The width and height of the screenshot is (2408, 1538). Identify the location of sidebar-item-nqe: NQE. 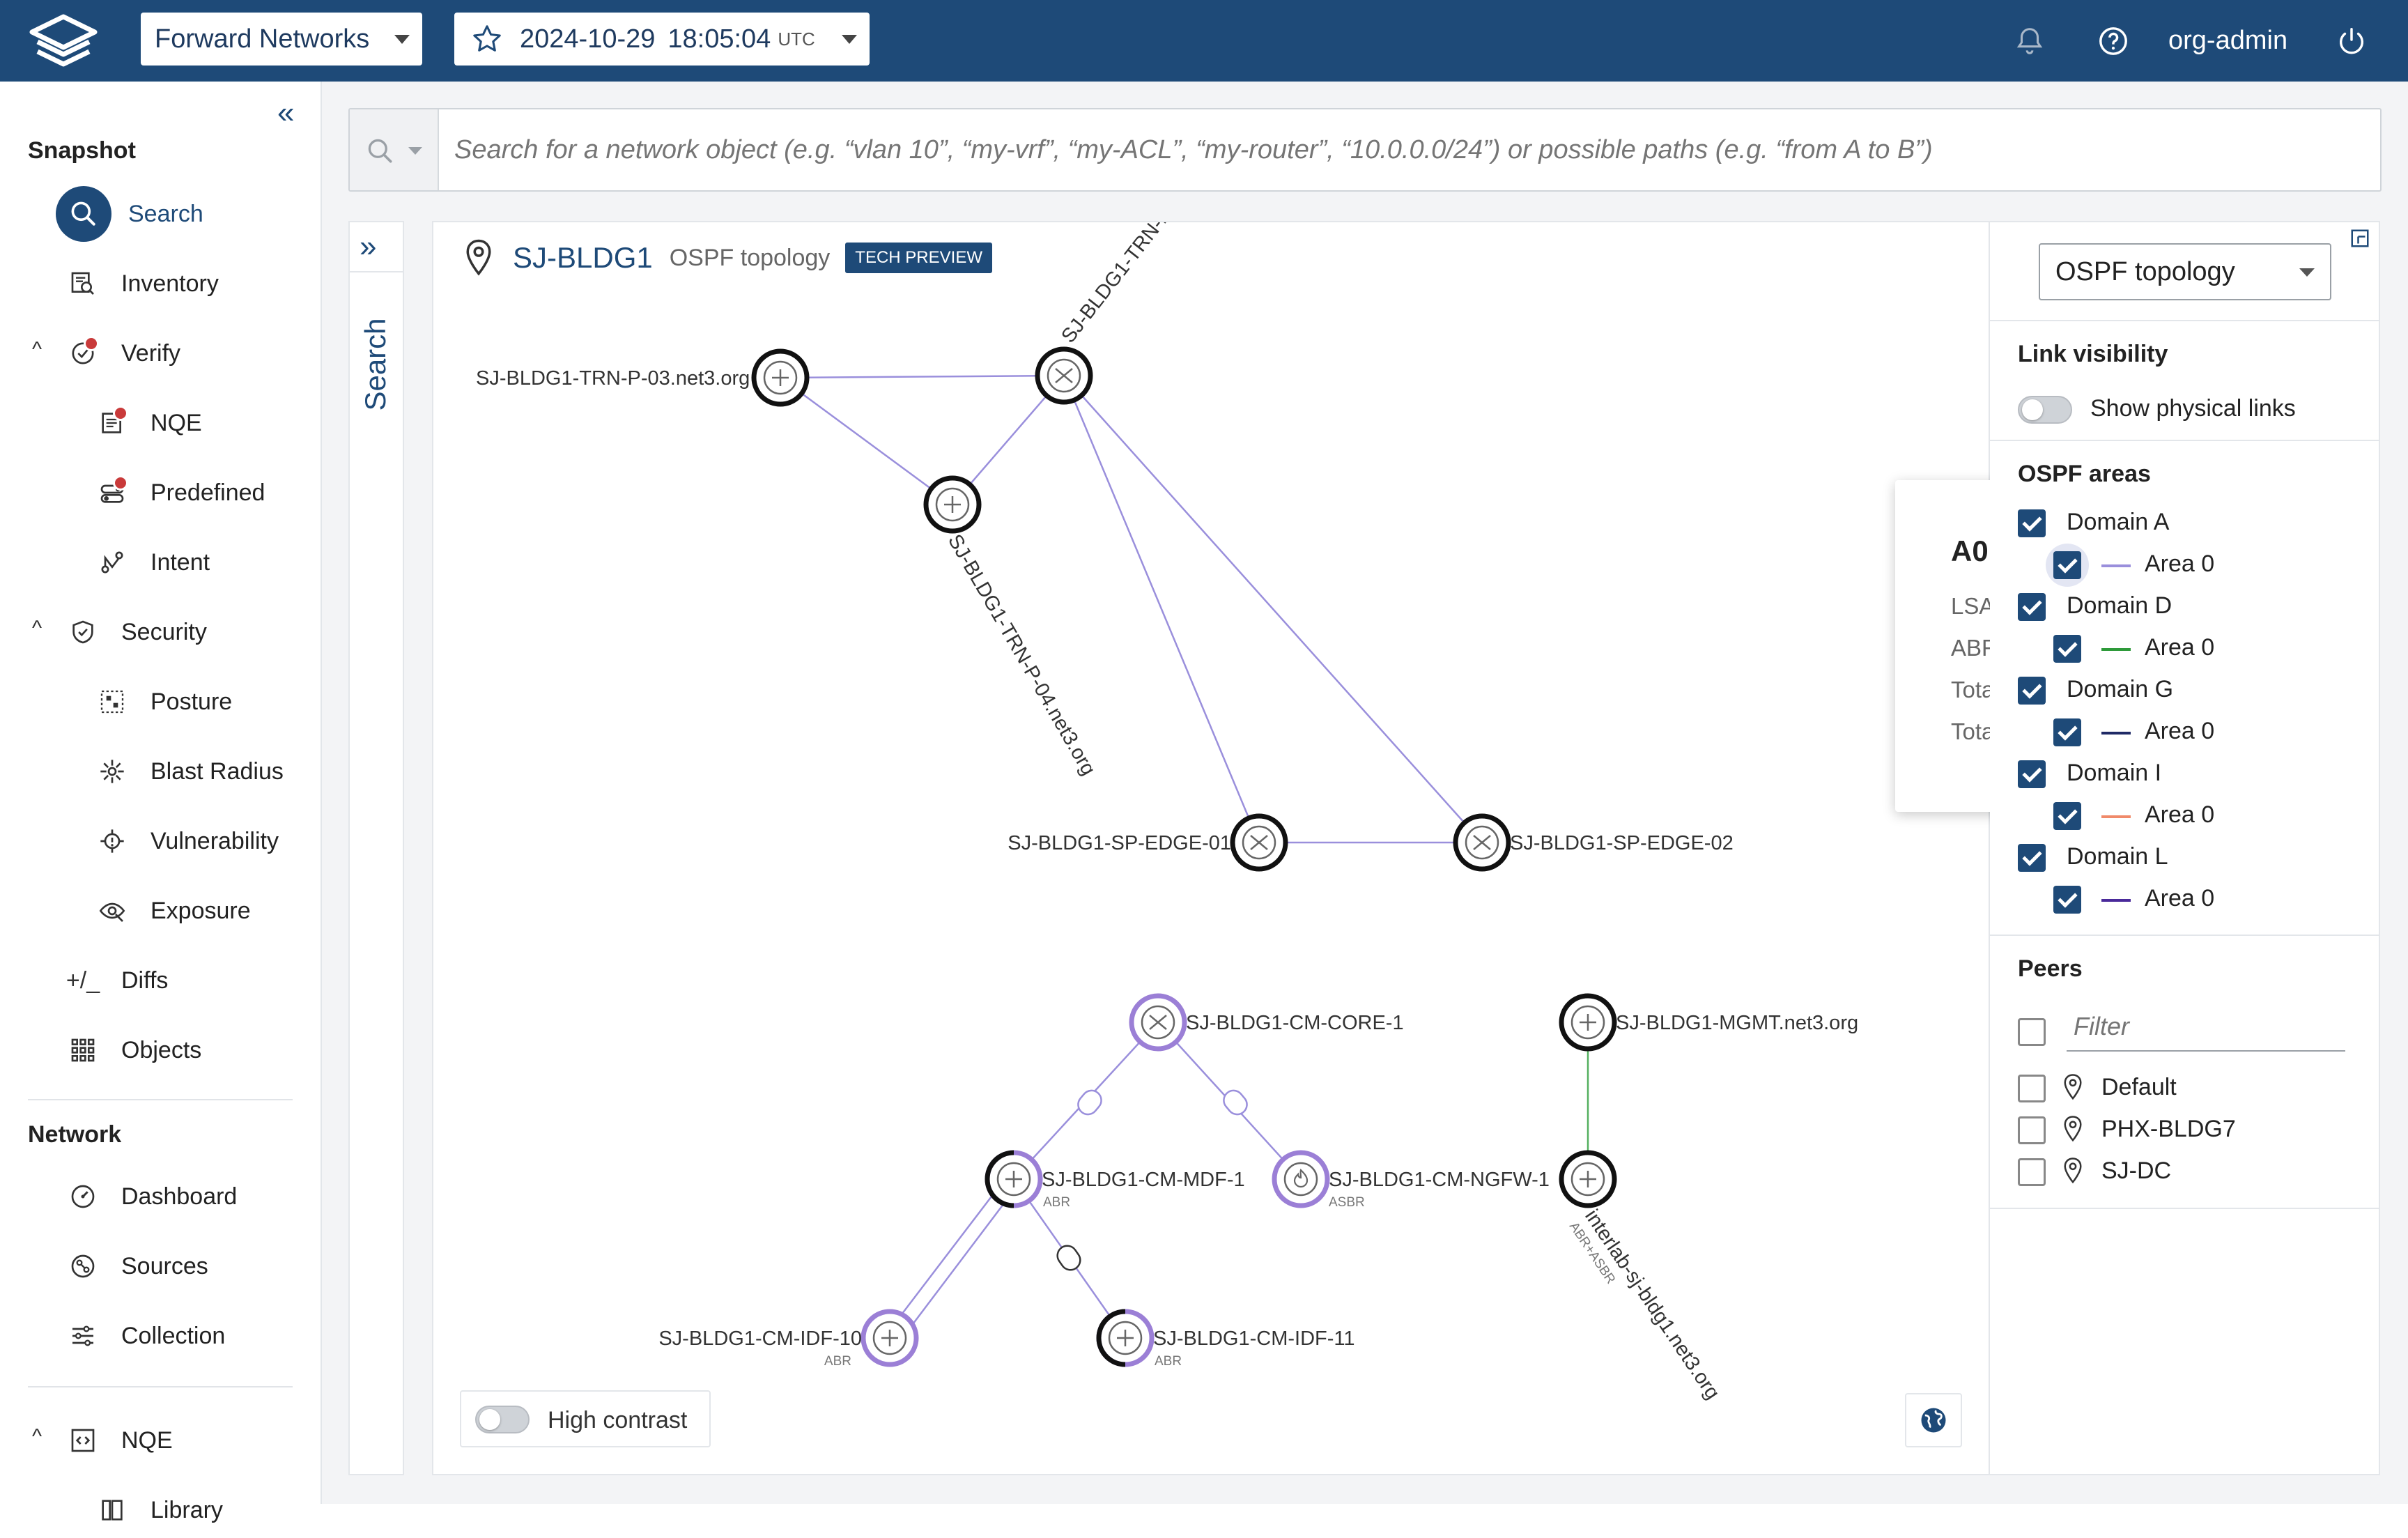
(148, 423).